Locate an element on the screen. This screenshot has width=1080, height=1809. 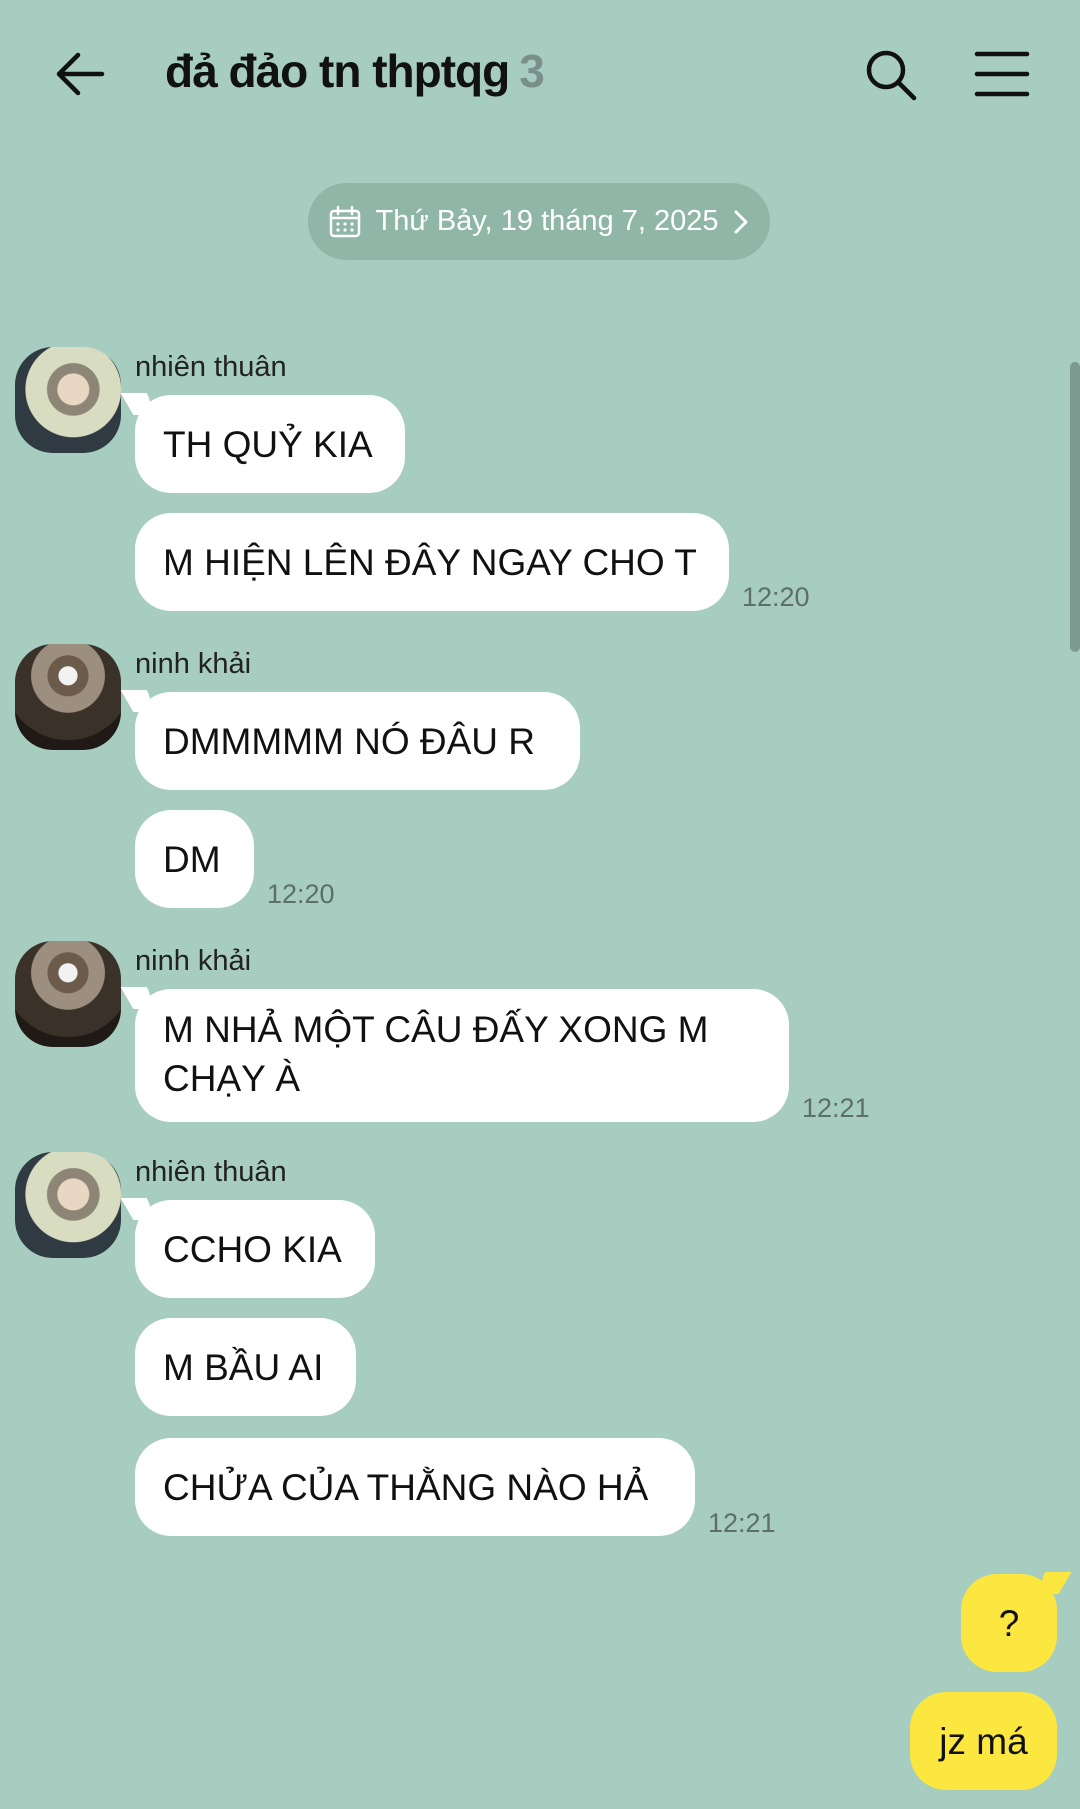
search-icon is located at coordinates (891, 75).